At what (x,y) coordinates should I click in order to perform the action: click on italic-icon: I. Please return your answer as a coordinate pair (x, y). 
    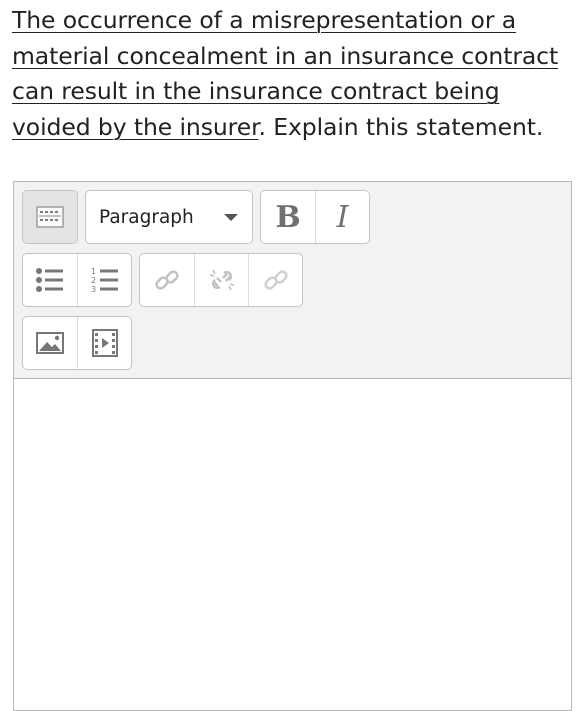
    Looking at the image, I should click on (342, 217).